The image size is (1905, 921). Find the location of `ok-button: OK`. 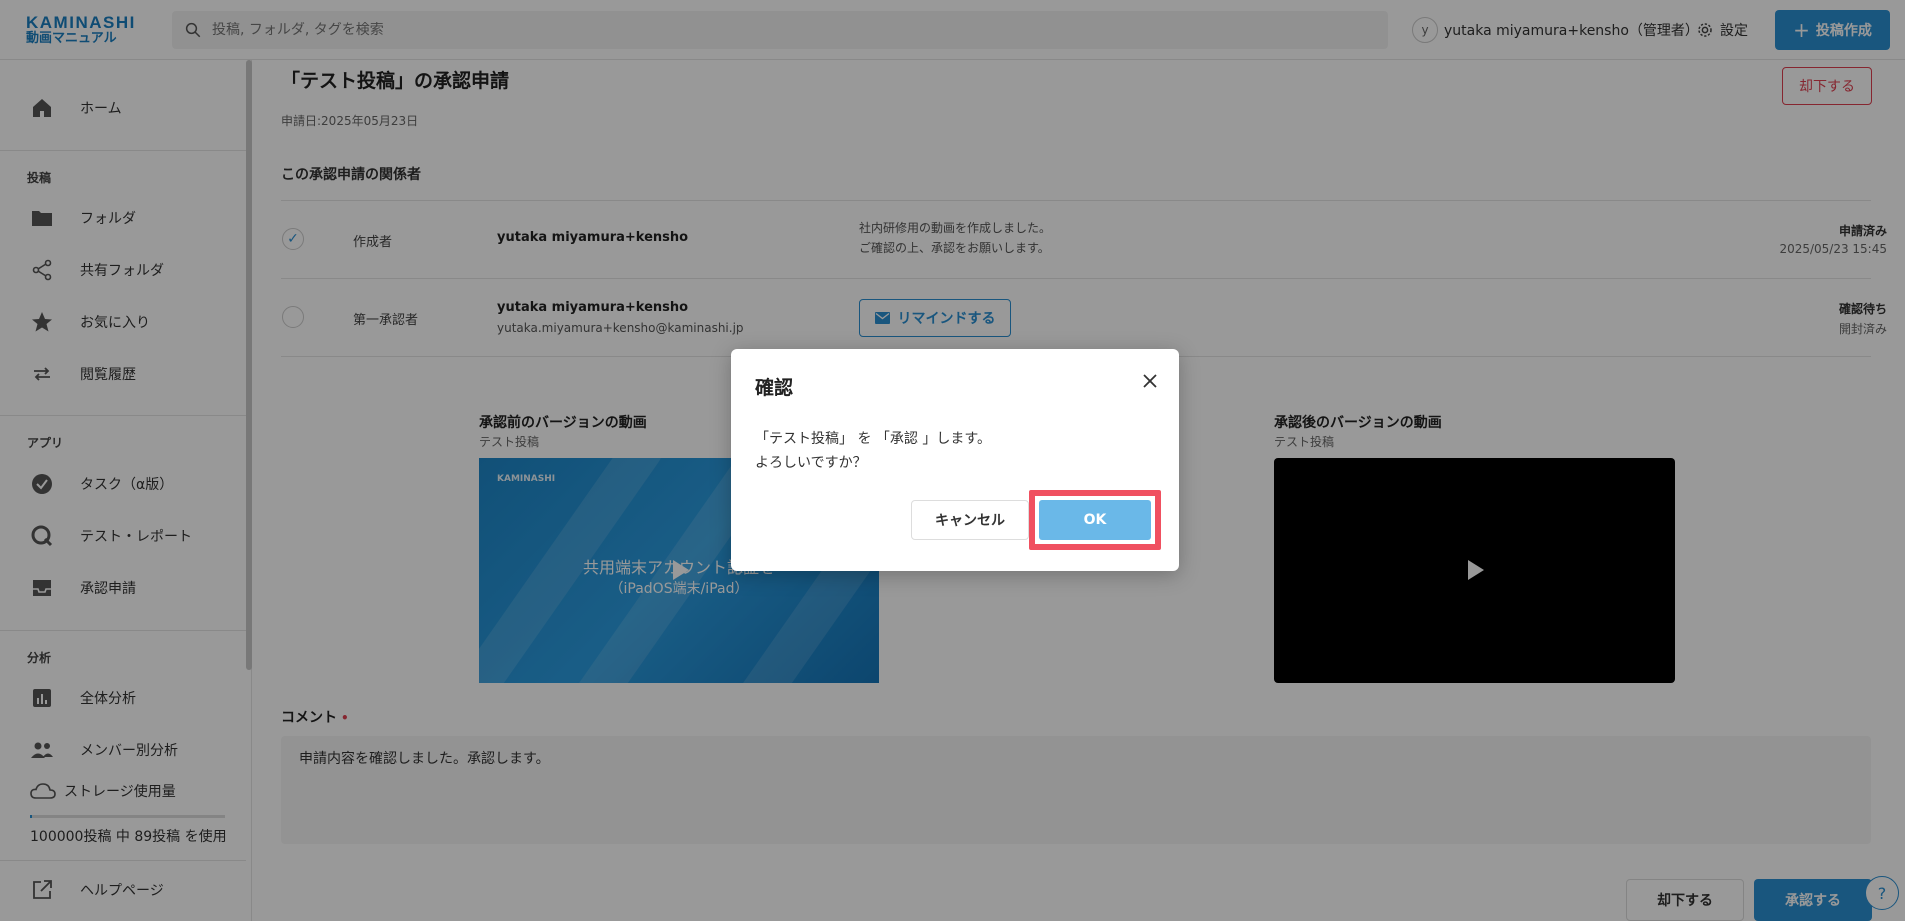

ok-button: OK is located at coordinates (1095, 520).